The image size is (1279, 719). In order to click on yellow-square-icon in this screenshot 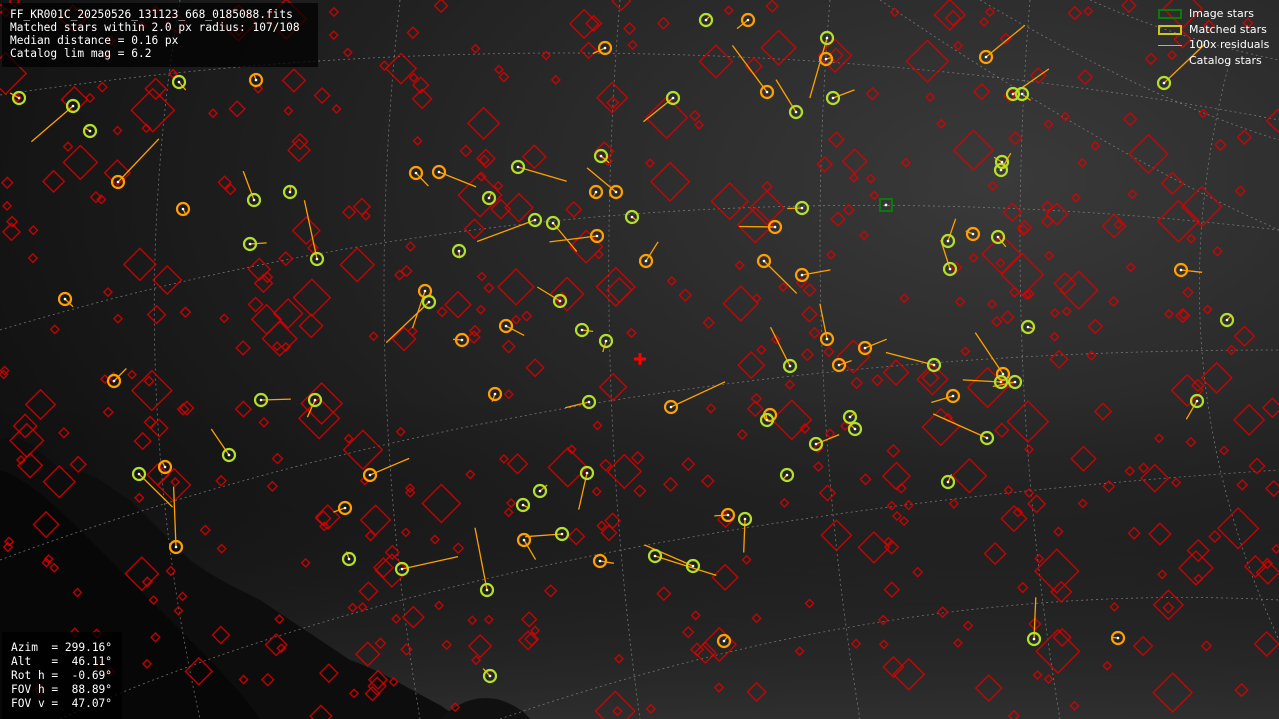, I will do `click(1170, 30)`.